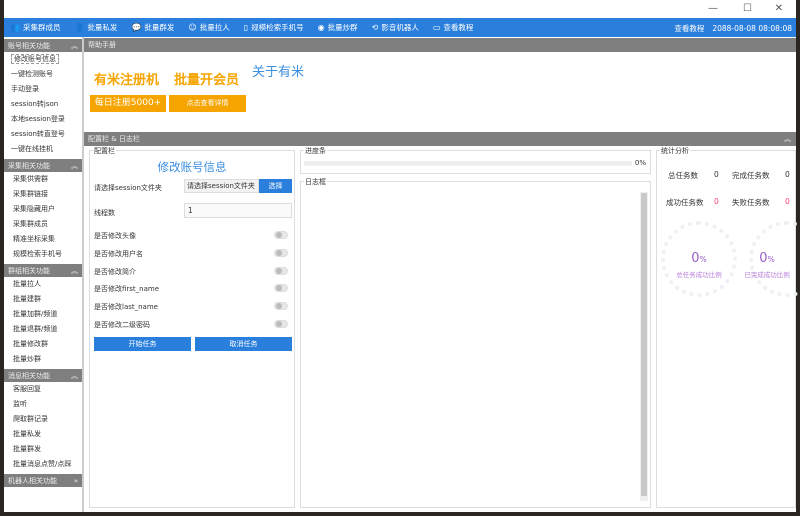 The height and width of the screenshot is (516, 800). Describe the element at coordinates (713, 8) in the screenshot. I see `minimize-button: —` at that location.